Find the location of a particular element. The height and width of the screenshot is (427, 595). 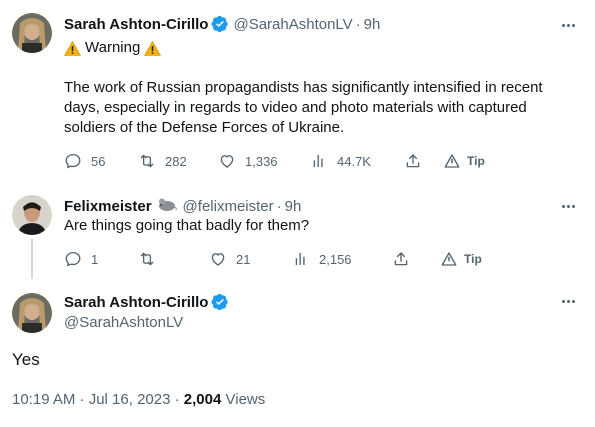

tweet-2-actions: 1 21 2,156 Tip is located at coordinates (321, 259).